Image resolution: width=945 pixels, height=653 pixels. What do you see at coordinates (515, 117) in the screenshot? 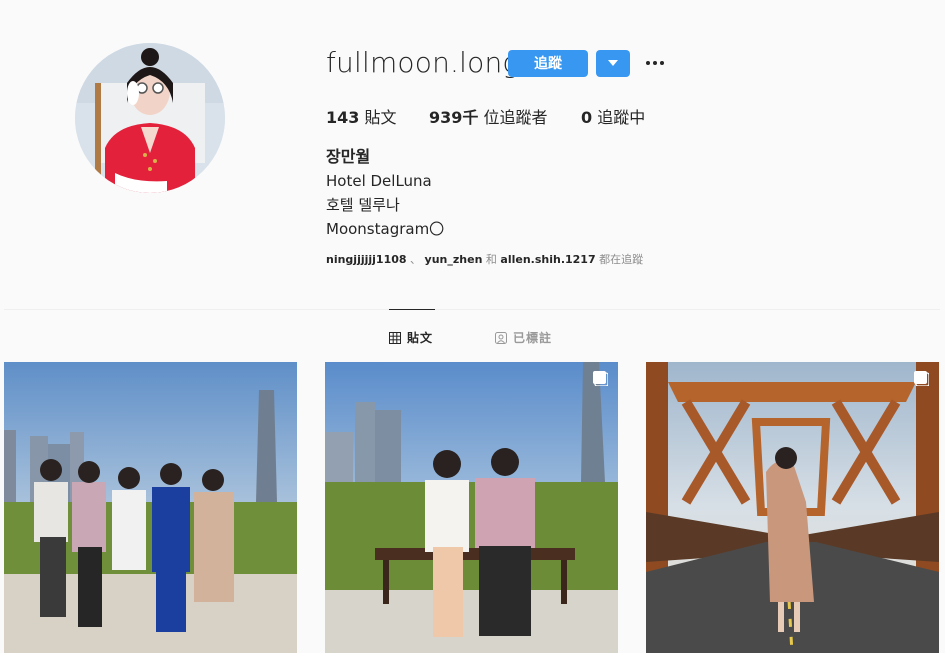
I see `followers-stat-label: 位追蹤者` at bounding box center [515, 117].